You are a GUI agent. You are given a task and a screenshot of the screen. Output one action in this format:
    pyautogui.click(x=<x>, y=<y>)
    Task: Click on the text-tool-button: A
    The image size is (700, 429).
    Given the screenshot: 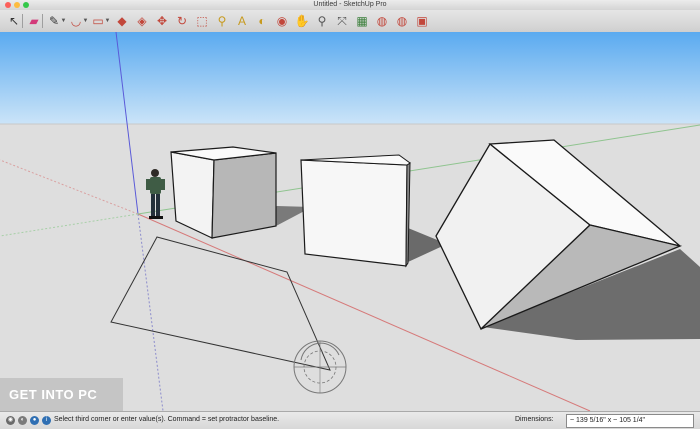 What is the action you would take?
    pyautogui.click(x=242, y=21)
    